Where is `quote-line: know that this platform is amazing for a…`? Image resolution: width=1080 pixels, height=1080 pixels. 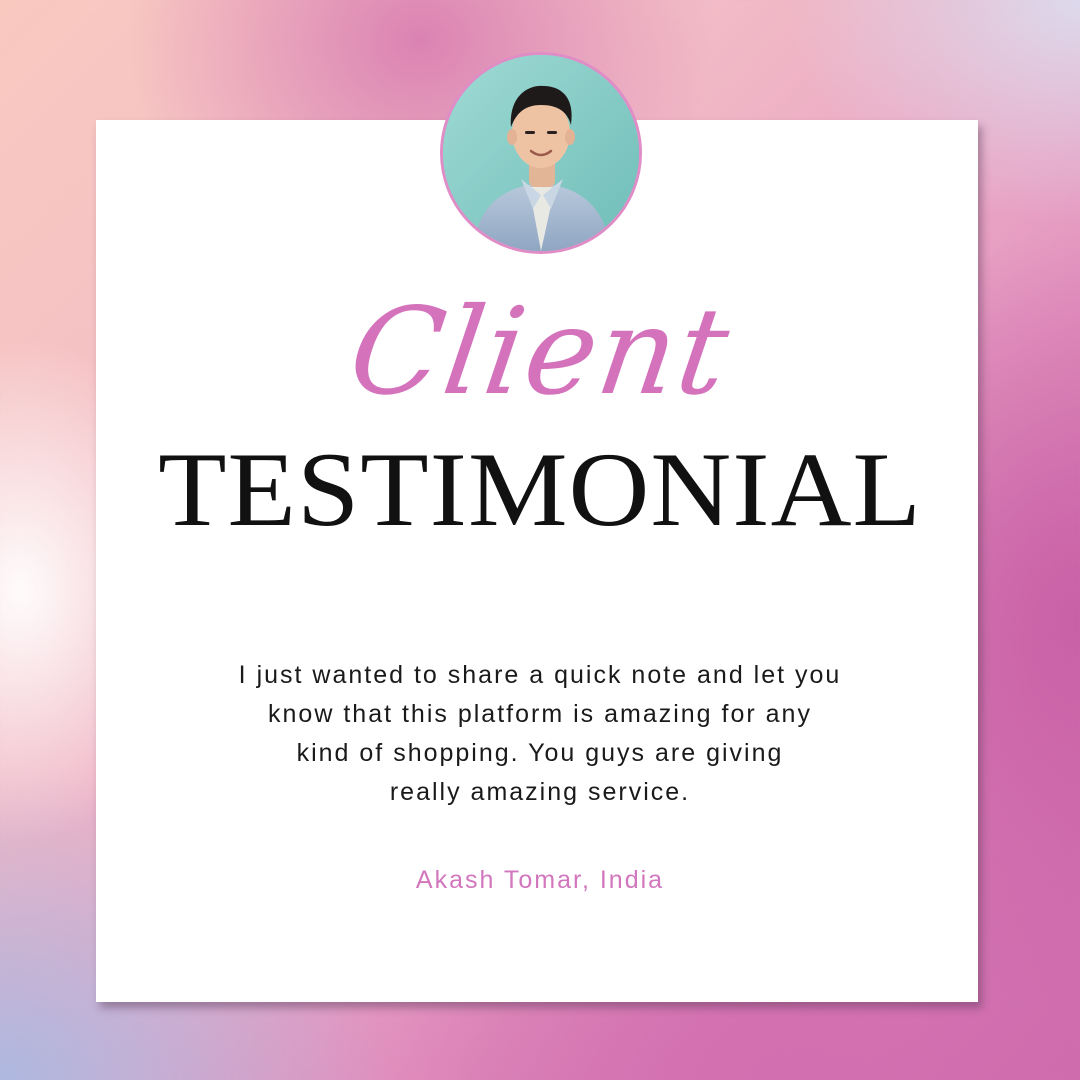
quote-line: know that this platform is amazing for a… is located at coordinates (540, 714).